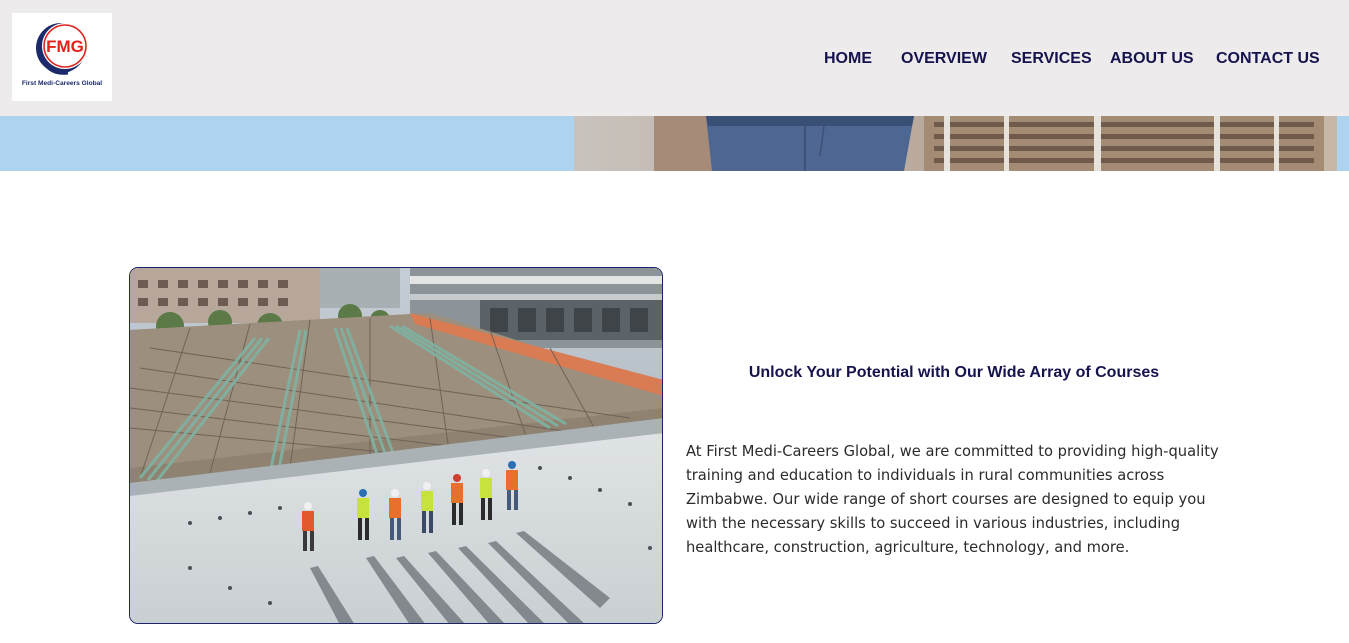  I want to click on hero-photo, so click(955, 143).